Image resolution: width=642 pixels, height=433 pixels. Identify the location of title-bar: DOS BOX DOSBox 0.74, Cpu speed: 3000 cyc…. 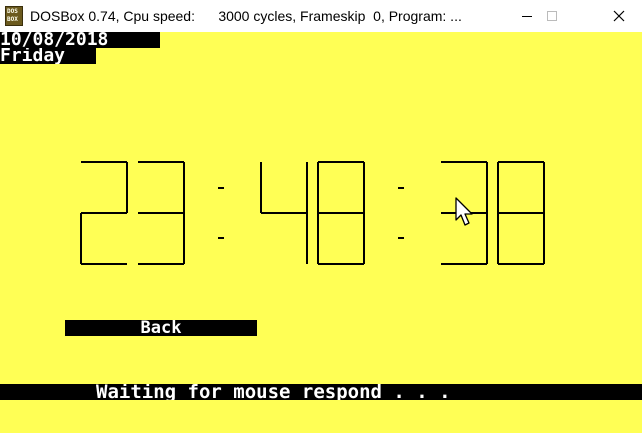
(321, 16).